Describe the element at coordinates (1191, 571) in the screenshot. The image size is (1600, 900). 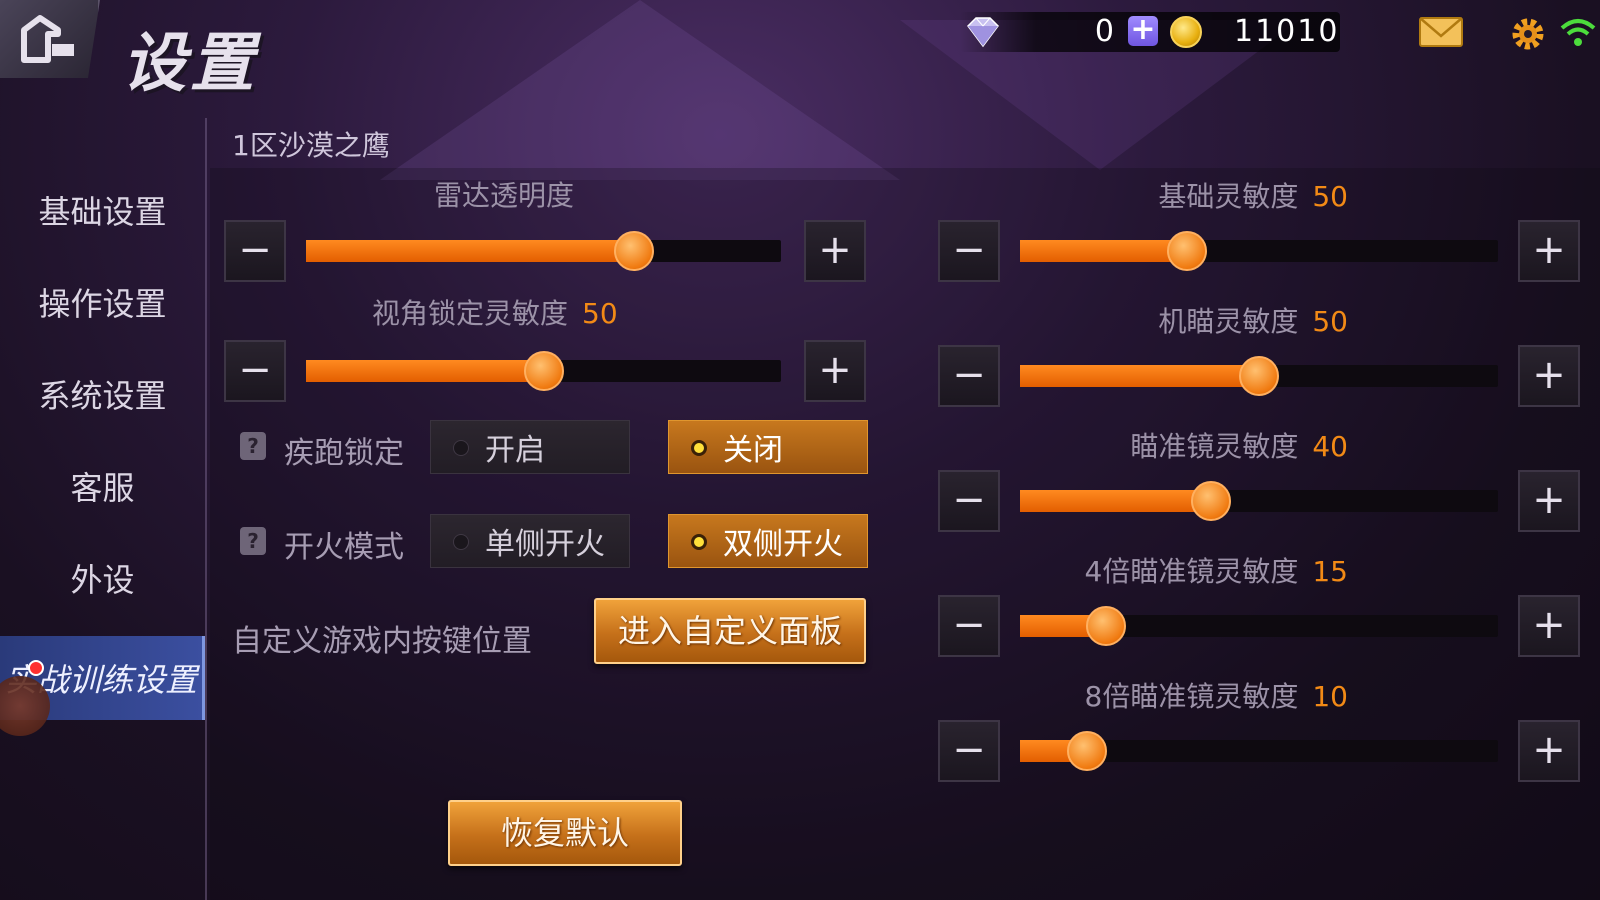
I see `slider-label: 4倍瞄准镜灵敏度` at that location.